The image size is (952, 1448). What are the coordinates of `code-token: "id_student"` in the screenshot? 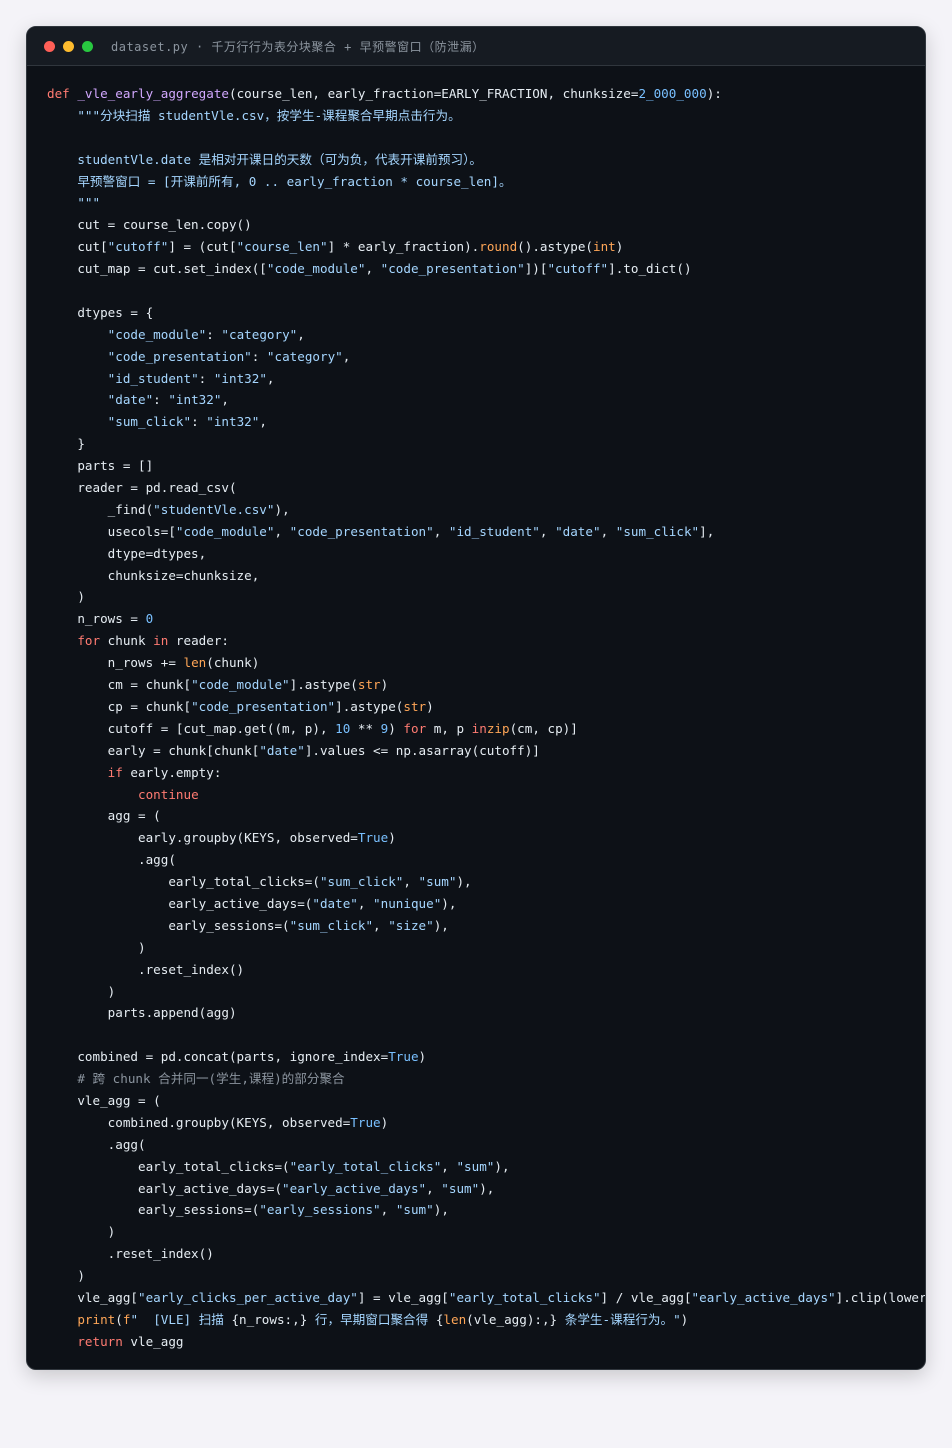 It's located at (153, 378).